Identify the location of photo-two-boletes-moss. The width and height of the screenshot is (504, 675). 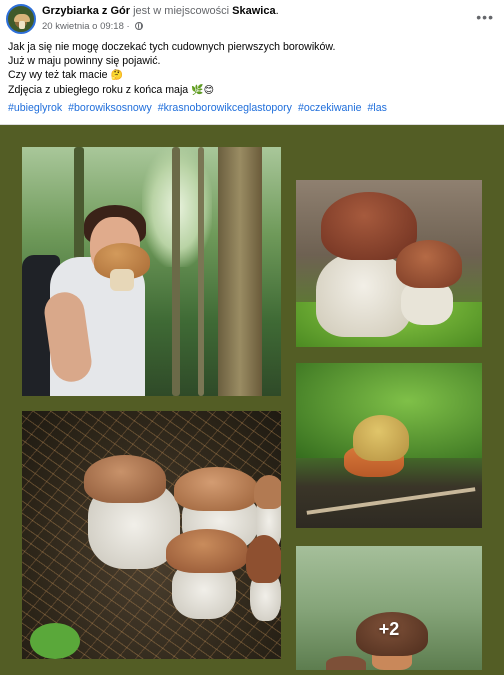
(389, 263).